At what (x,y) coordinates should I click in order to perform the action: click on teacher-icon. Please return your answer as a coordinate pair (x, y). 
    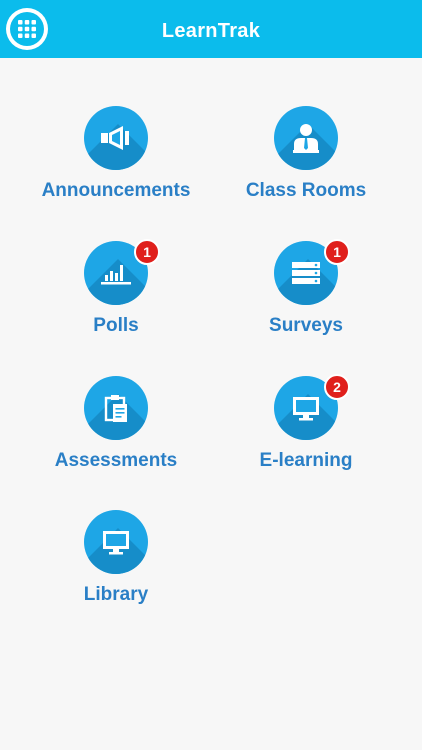
    Looking at the image, I should click on (306, 138).